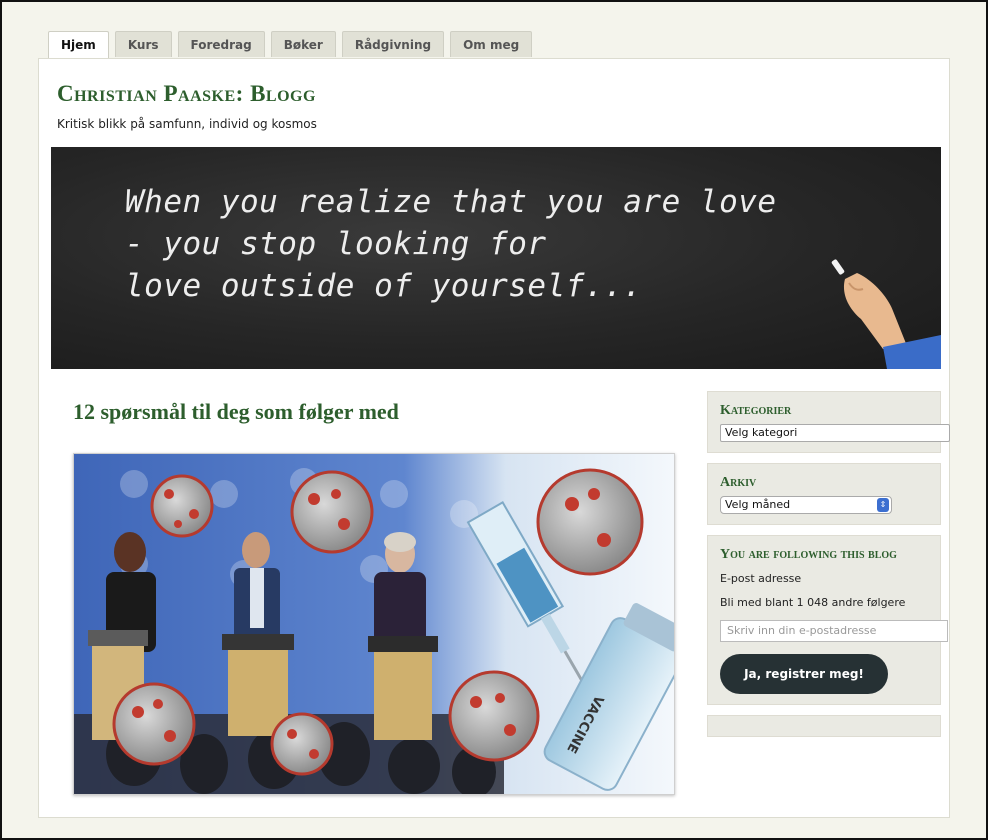 The height and width of the screenshot is (840, 988). I want to click on follow-title: You are following this blog, so click(808, 554).